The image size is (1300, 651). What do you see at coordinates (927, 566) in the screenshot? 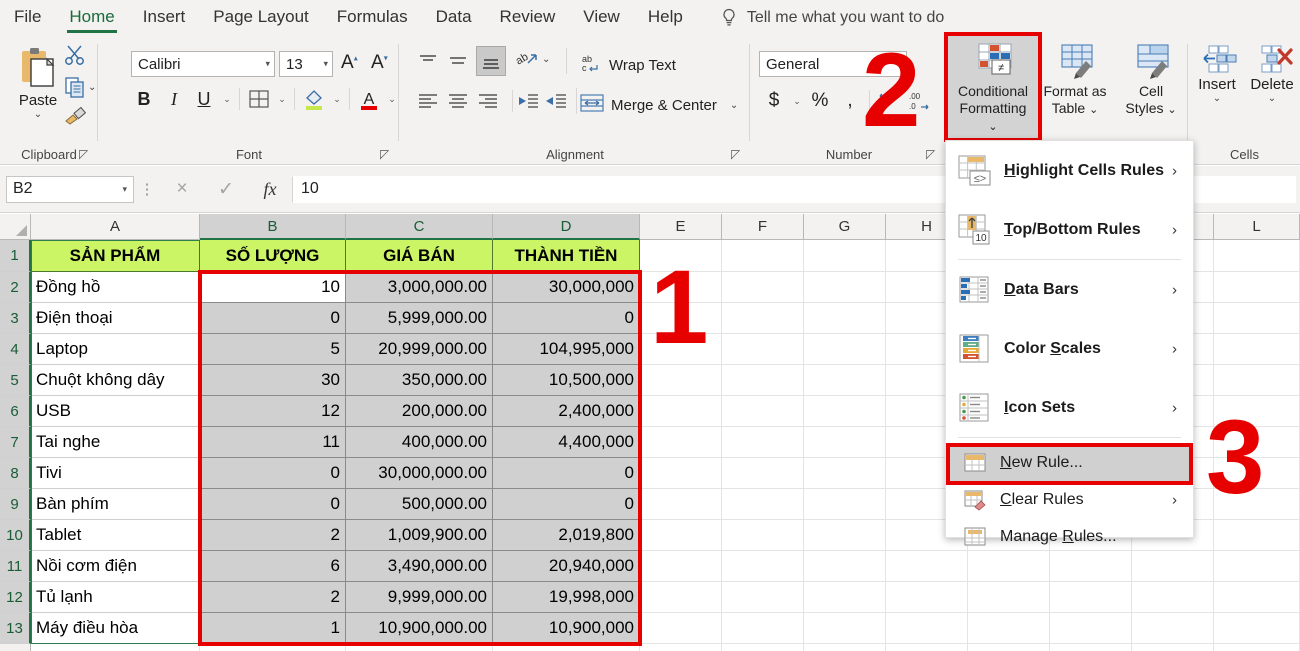
I see `cell-h11` at bounding box center [927, 566].